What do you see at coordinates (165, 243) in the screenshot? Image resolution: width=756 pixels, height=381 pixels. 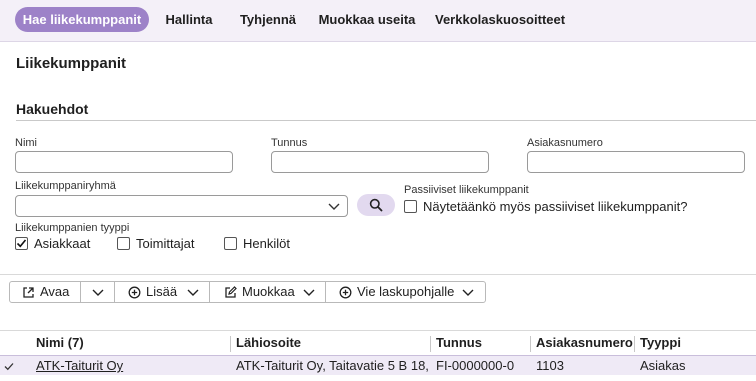 I see `type-label-toimittajat: Toimittajat` at bounding box center [165, 243].